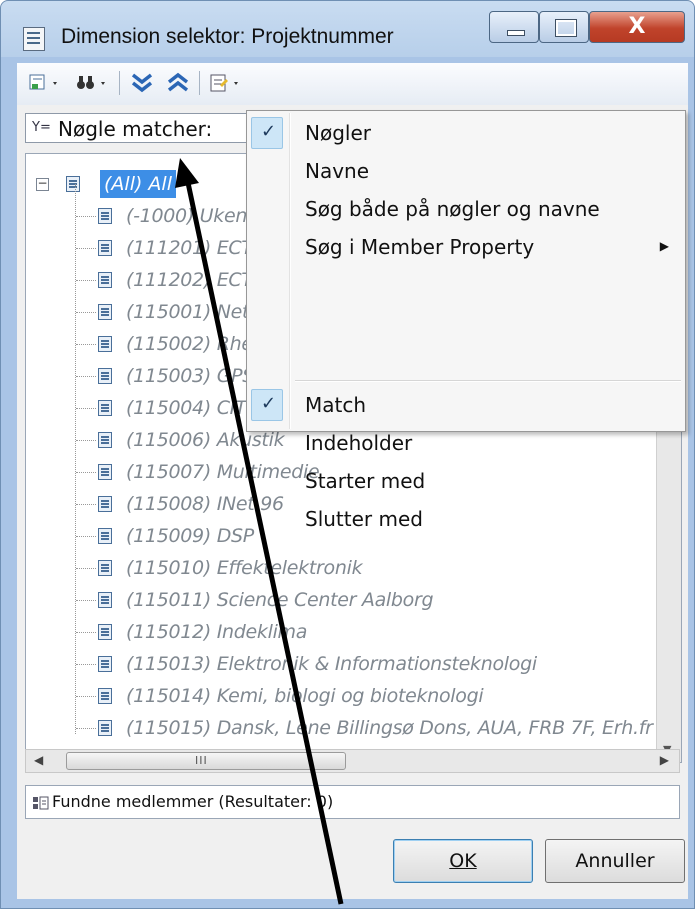  Describe the element at coordinates (336, 405) in the screenshot. I see `menu-item-label: Match` at that location.